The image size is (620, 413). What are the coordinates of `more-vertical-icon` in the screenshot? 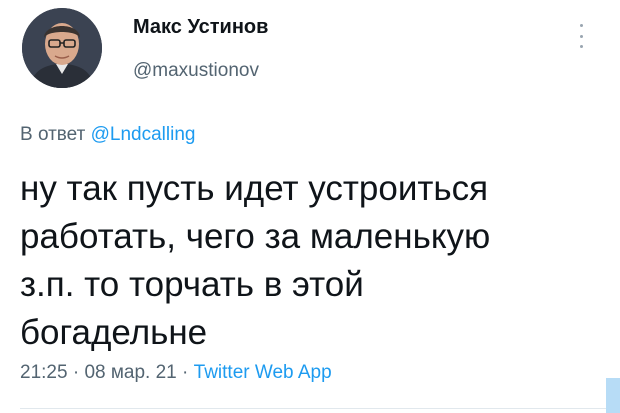 It's located at (581, 36).